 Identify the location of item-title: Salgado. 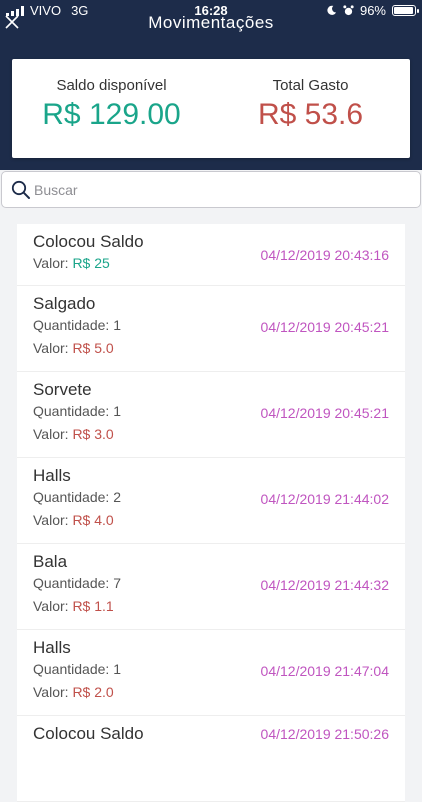
(64, 303).